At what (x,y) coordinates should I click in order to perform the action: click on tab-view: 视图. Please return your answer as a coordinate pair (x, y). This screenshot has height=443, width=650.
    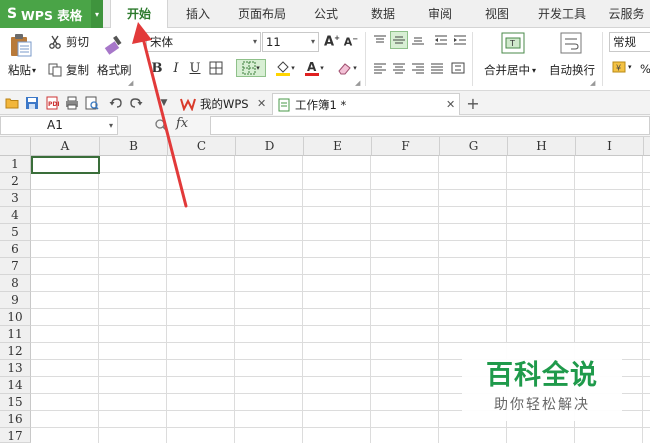
    Looking at the image, I should click on (497, 14).